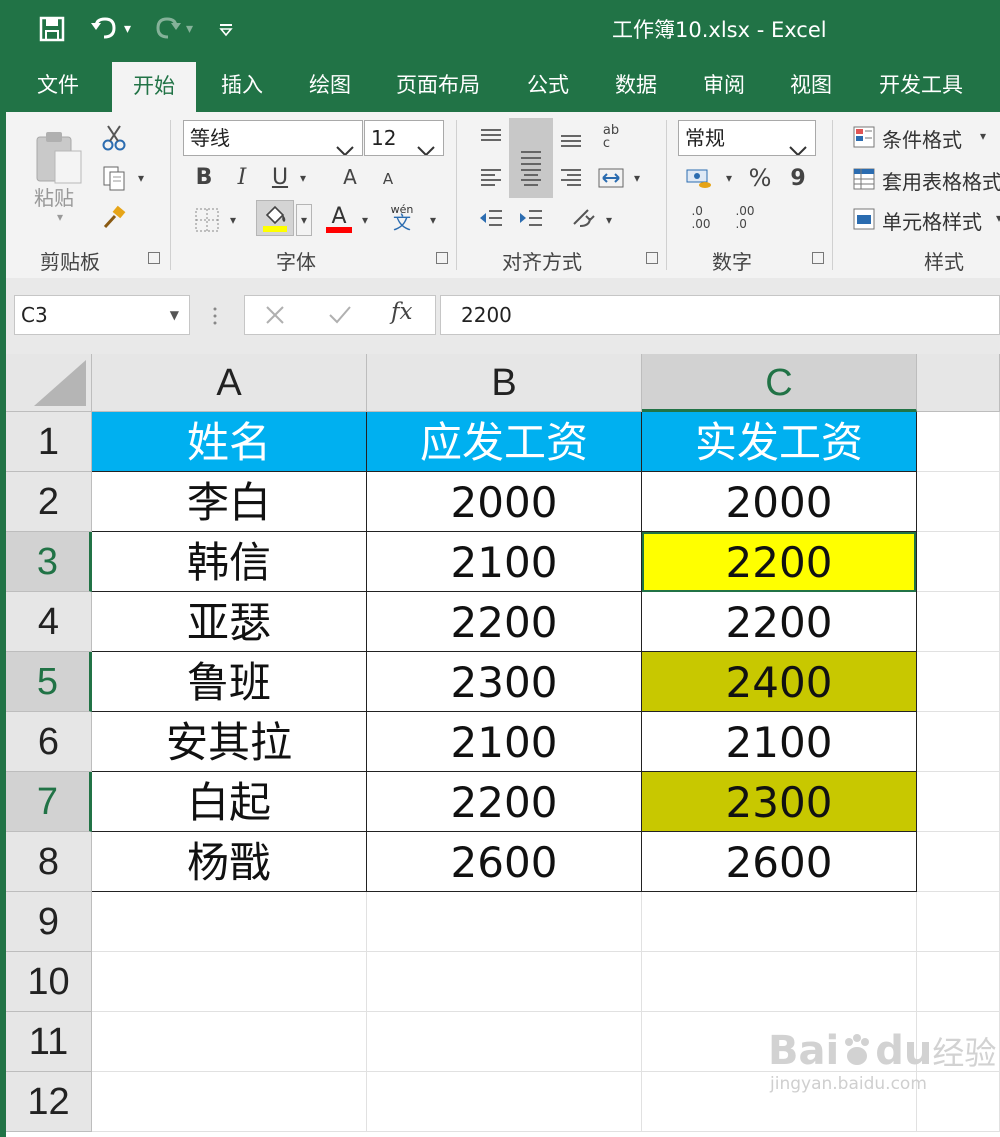  What do you see at coordinates (154, 258) in the screenshot?
I see `clipboard-launcher-icon` at bounding box center [154, 258].